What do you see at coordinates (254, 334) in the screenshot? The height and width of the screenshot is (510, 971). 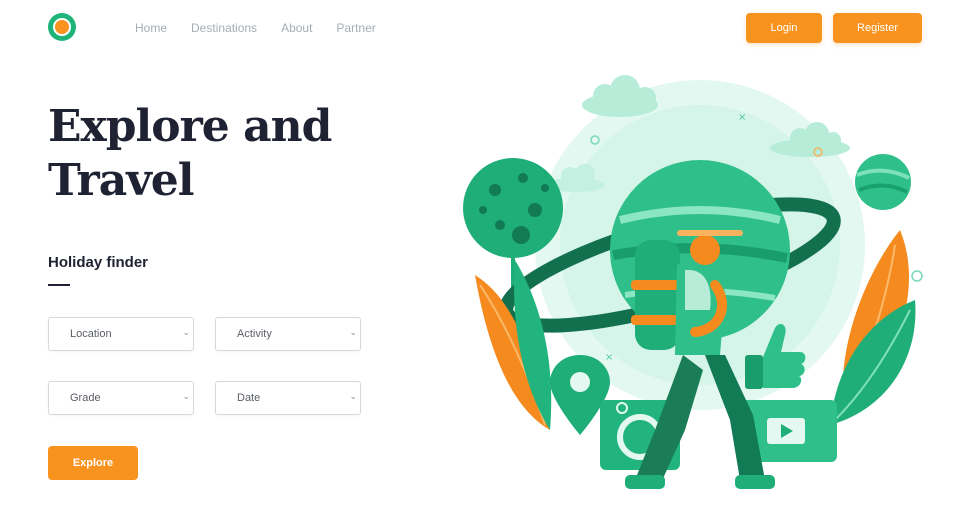 I see `activity-select-value: Activity` at bounding box center [254, 334].